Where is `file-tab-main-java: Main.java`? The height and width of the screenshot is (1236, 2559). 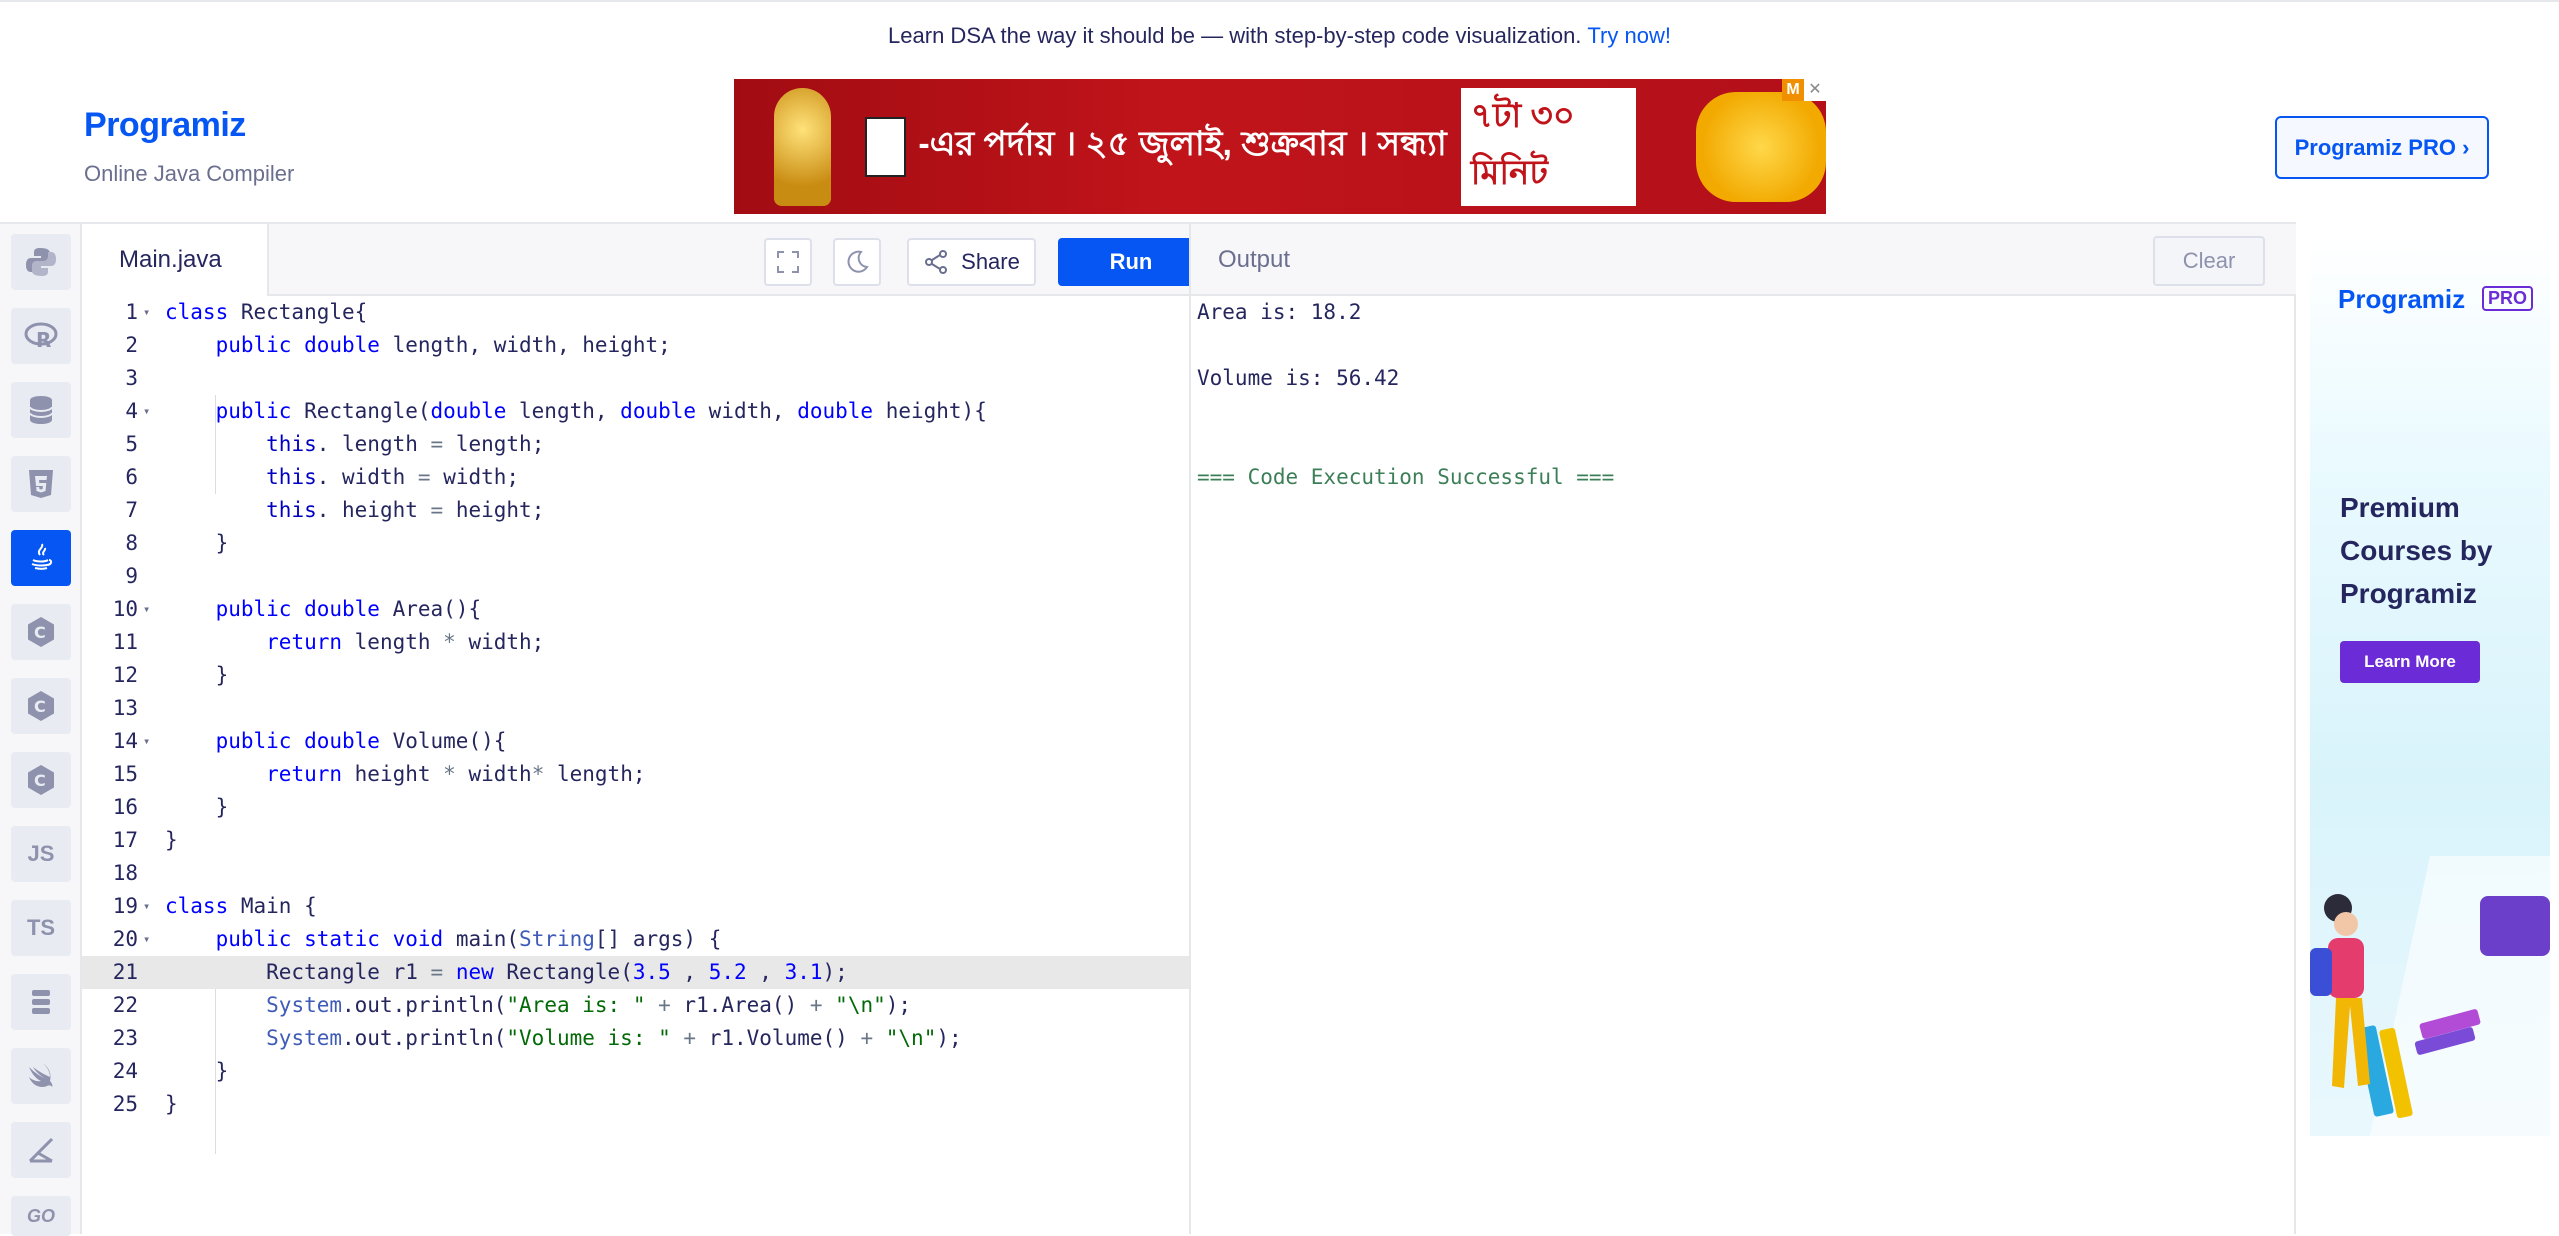 file-tab-main-java: Main.java is located at coordinates (175, 260).